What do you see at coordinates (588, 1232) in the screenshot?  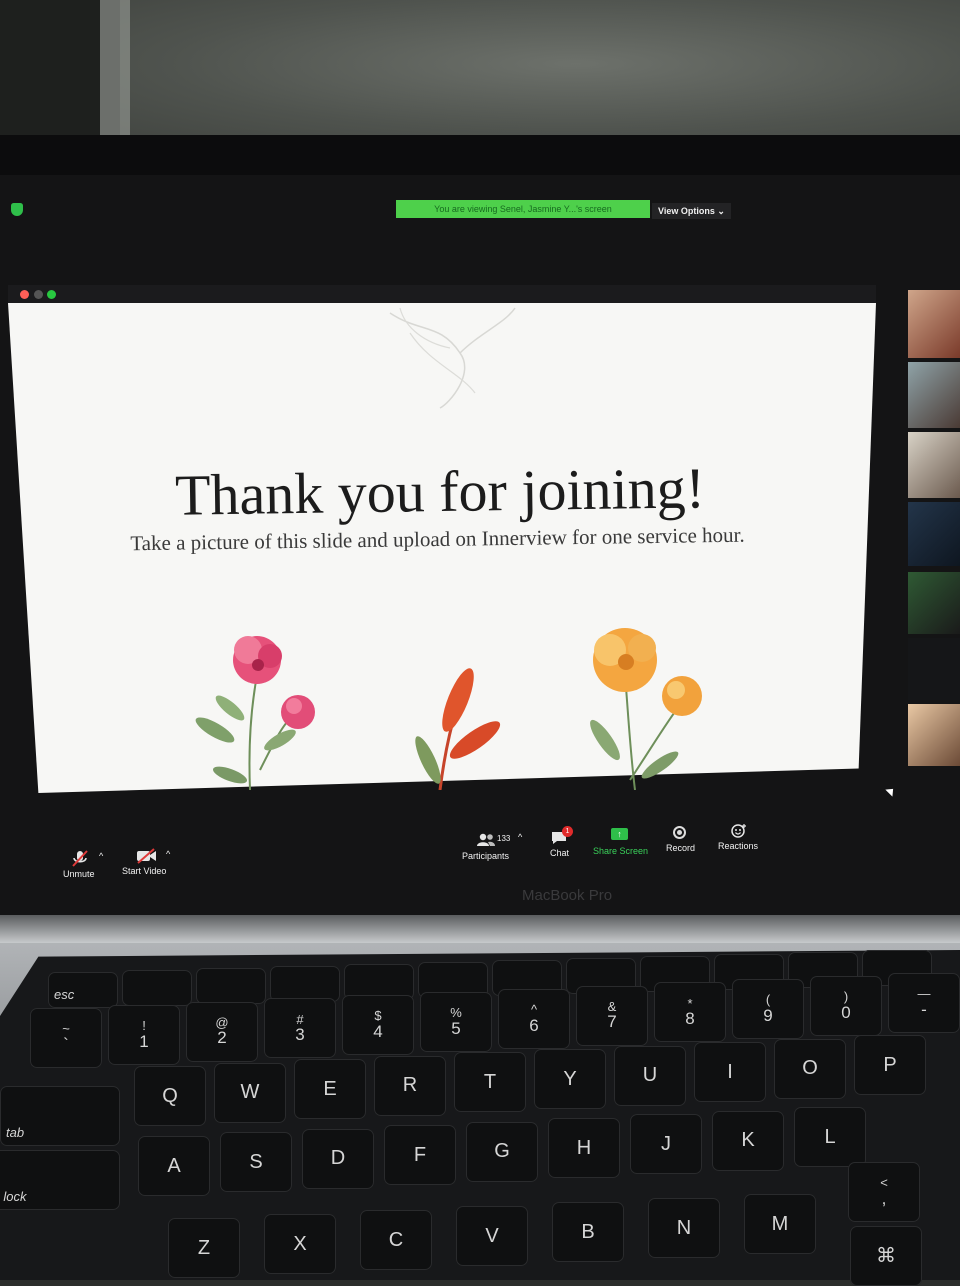 I see `key-b: B` at bounding box center [588, 1232].